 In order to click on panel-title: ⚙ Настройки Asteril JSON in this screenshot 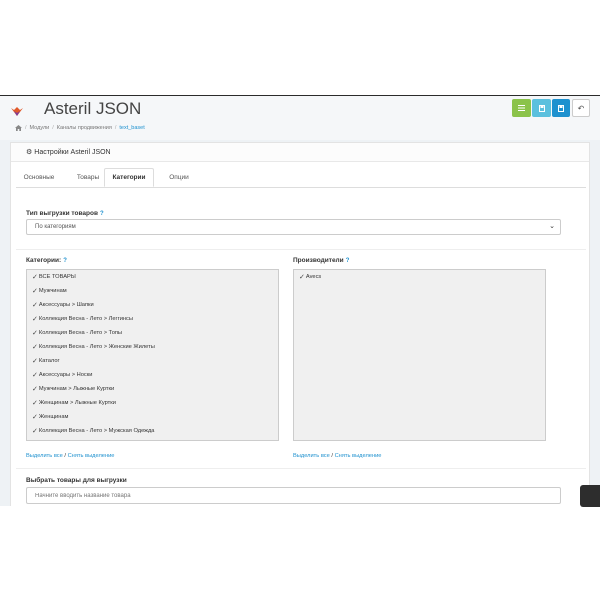, I will do `click(68, 152)`.